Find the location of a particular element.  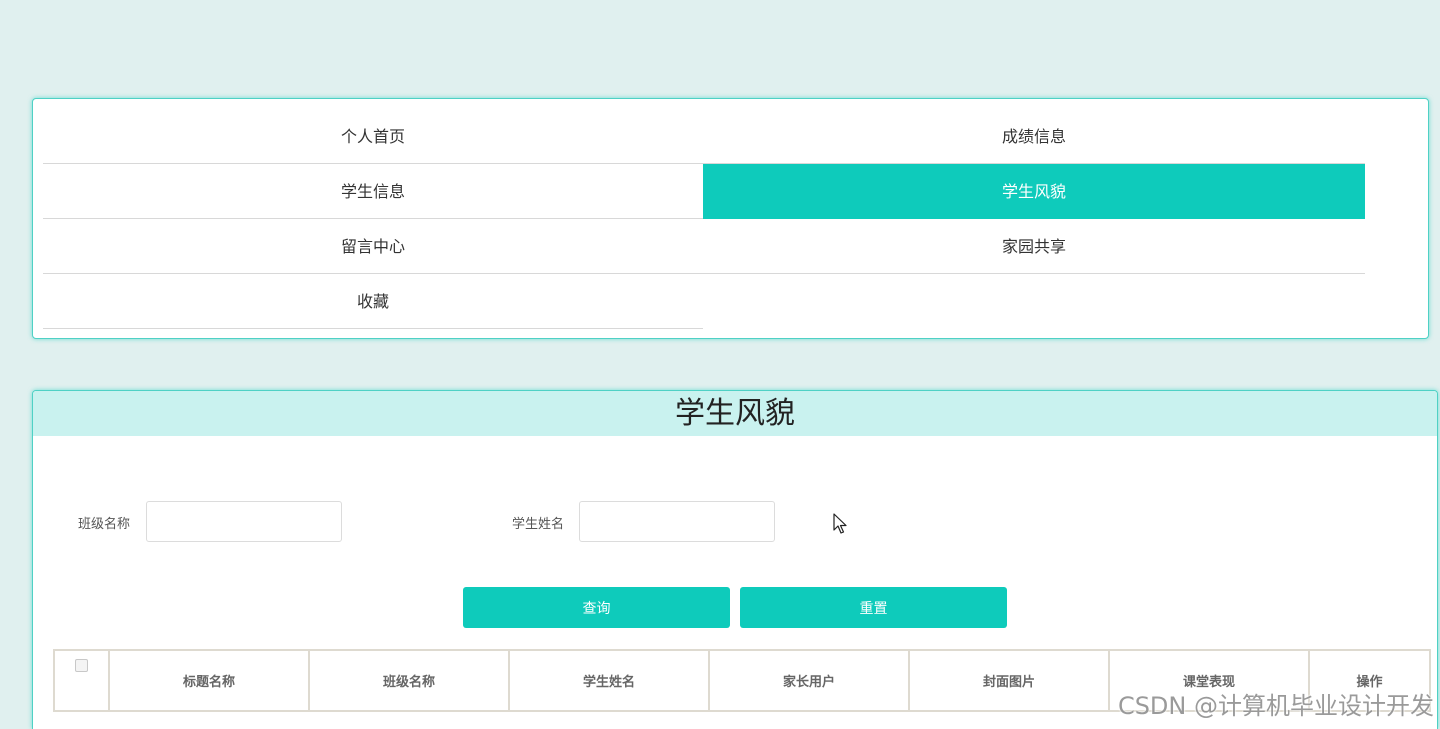

nav-item-student-style: 学生风貌 is located at coordinates (1034, 191).